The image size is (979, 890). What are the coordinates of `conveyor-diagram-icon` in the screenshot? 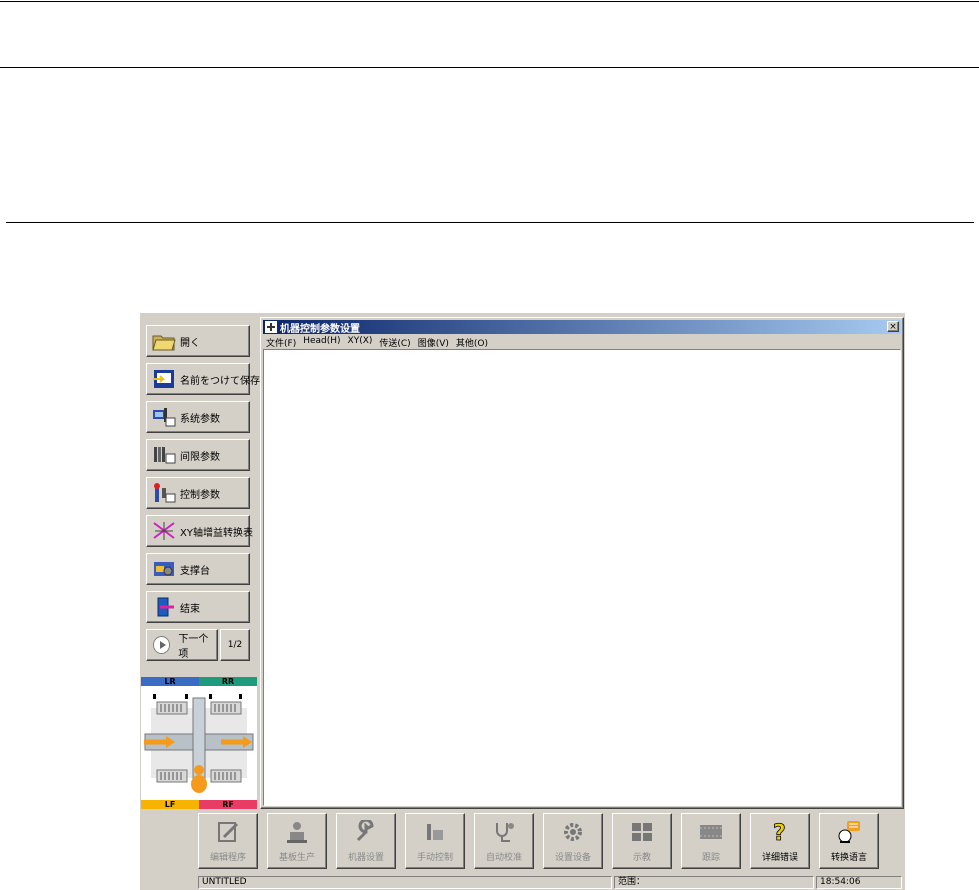 It's located at (199, 743).